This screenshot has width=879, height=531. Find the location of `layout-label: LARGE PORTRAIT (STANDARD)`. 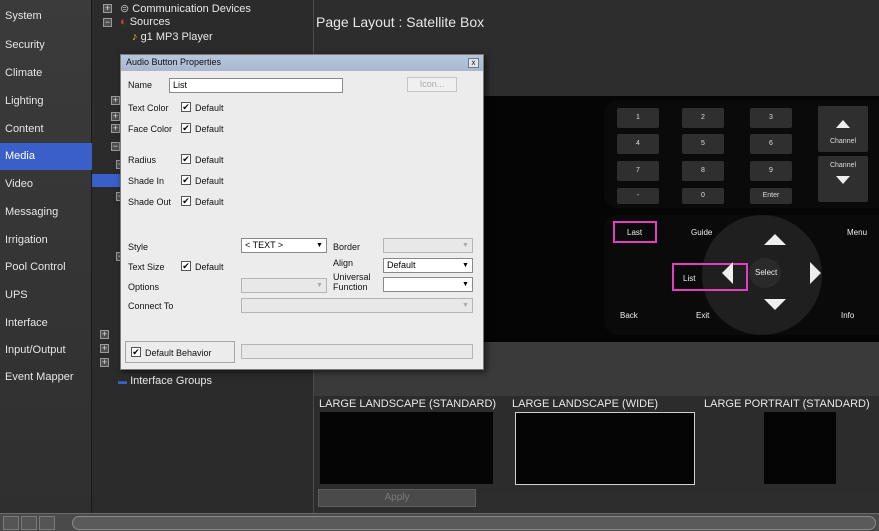

layout-label: LARGE PORTRAIT (STANDARD) is located at coordinates (787, 404).